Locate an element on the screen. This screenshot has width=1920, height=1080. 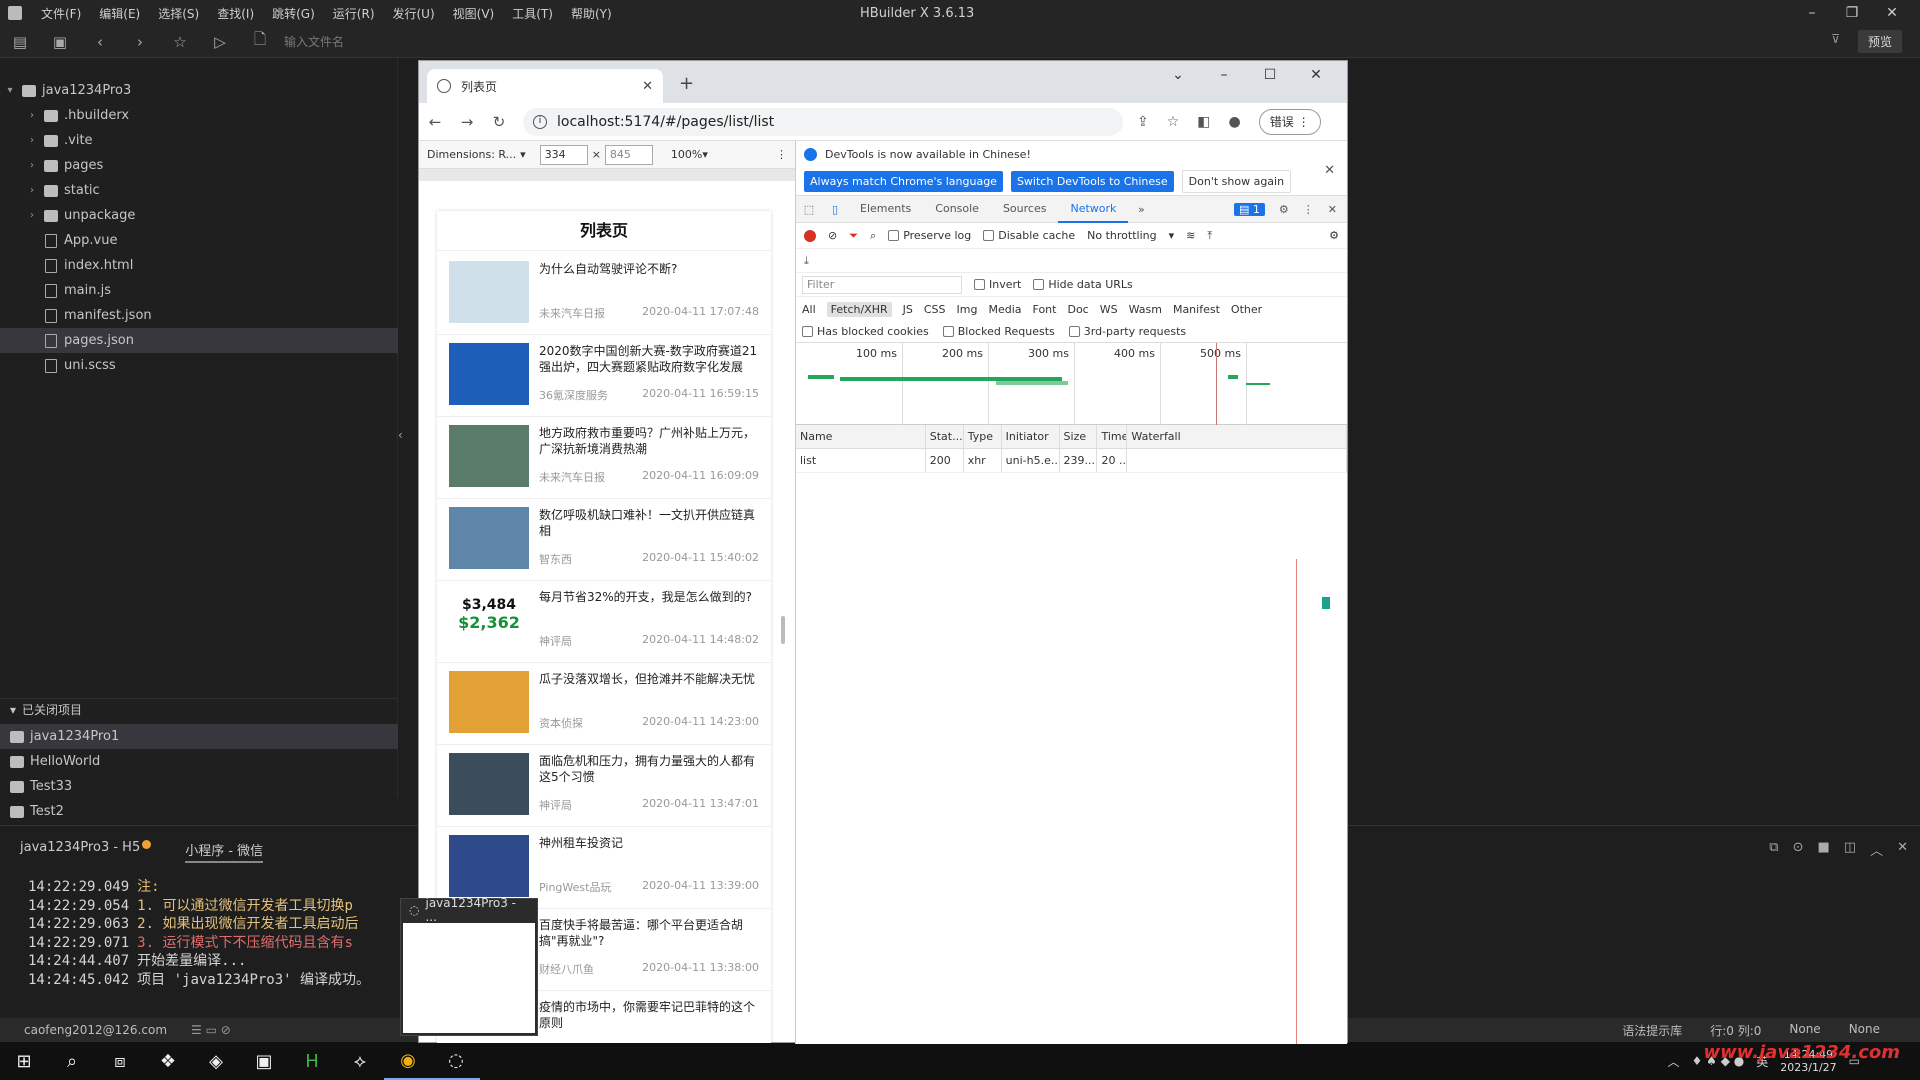
menu-edit: 编辑(E) is located at coordinates (119, 13).